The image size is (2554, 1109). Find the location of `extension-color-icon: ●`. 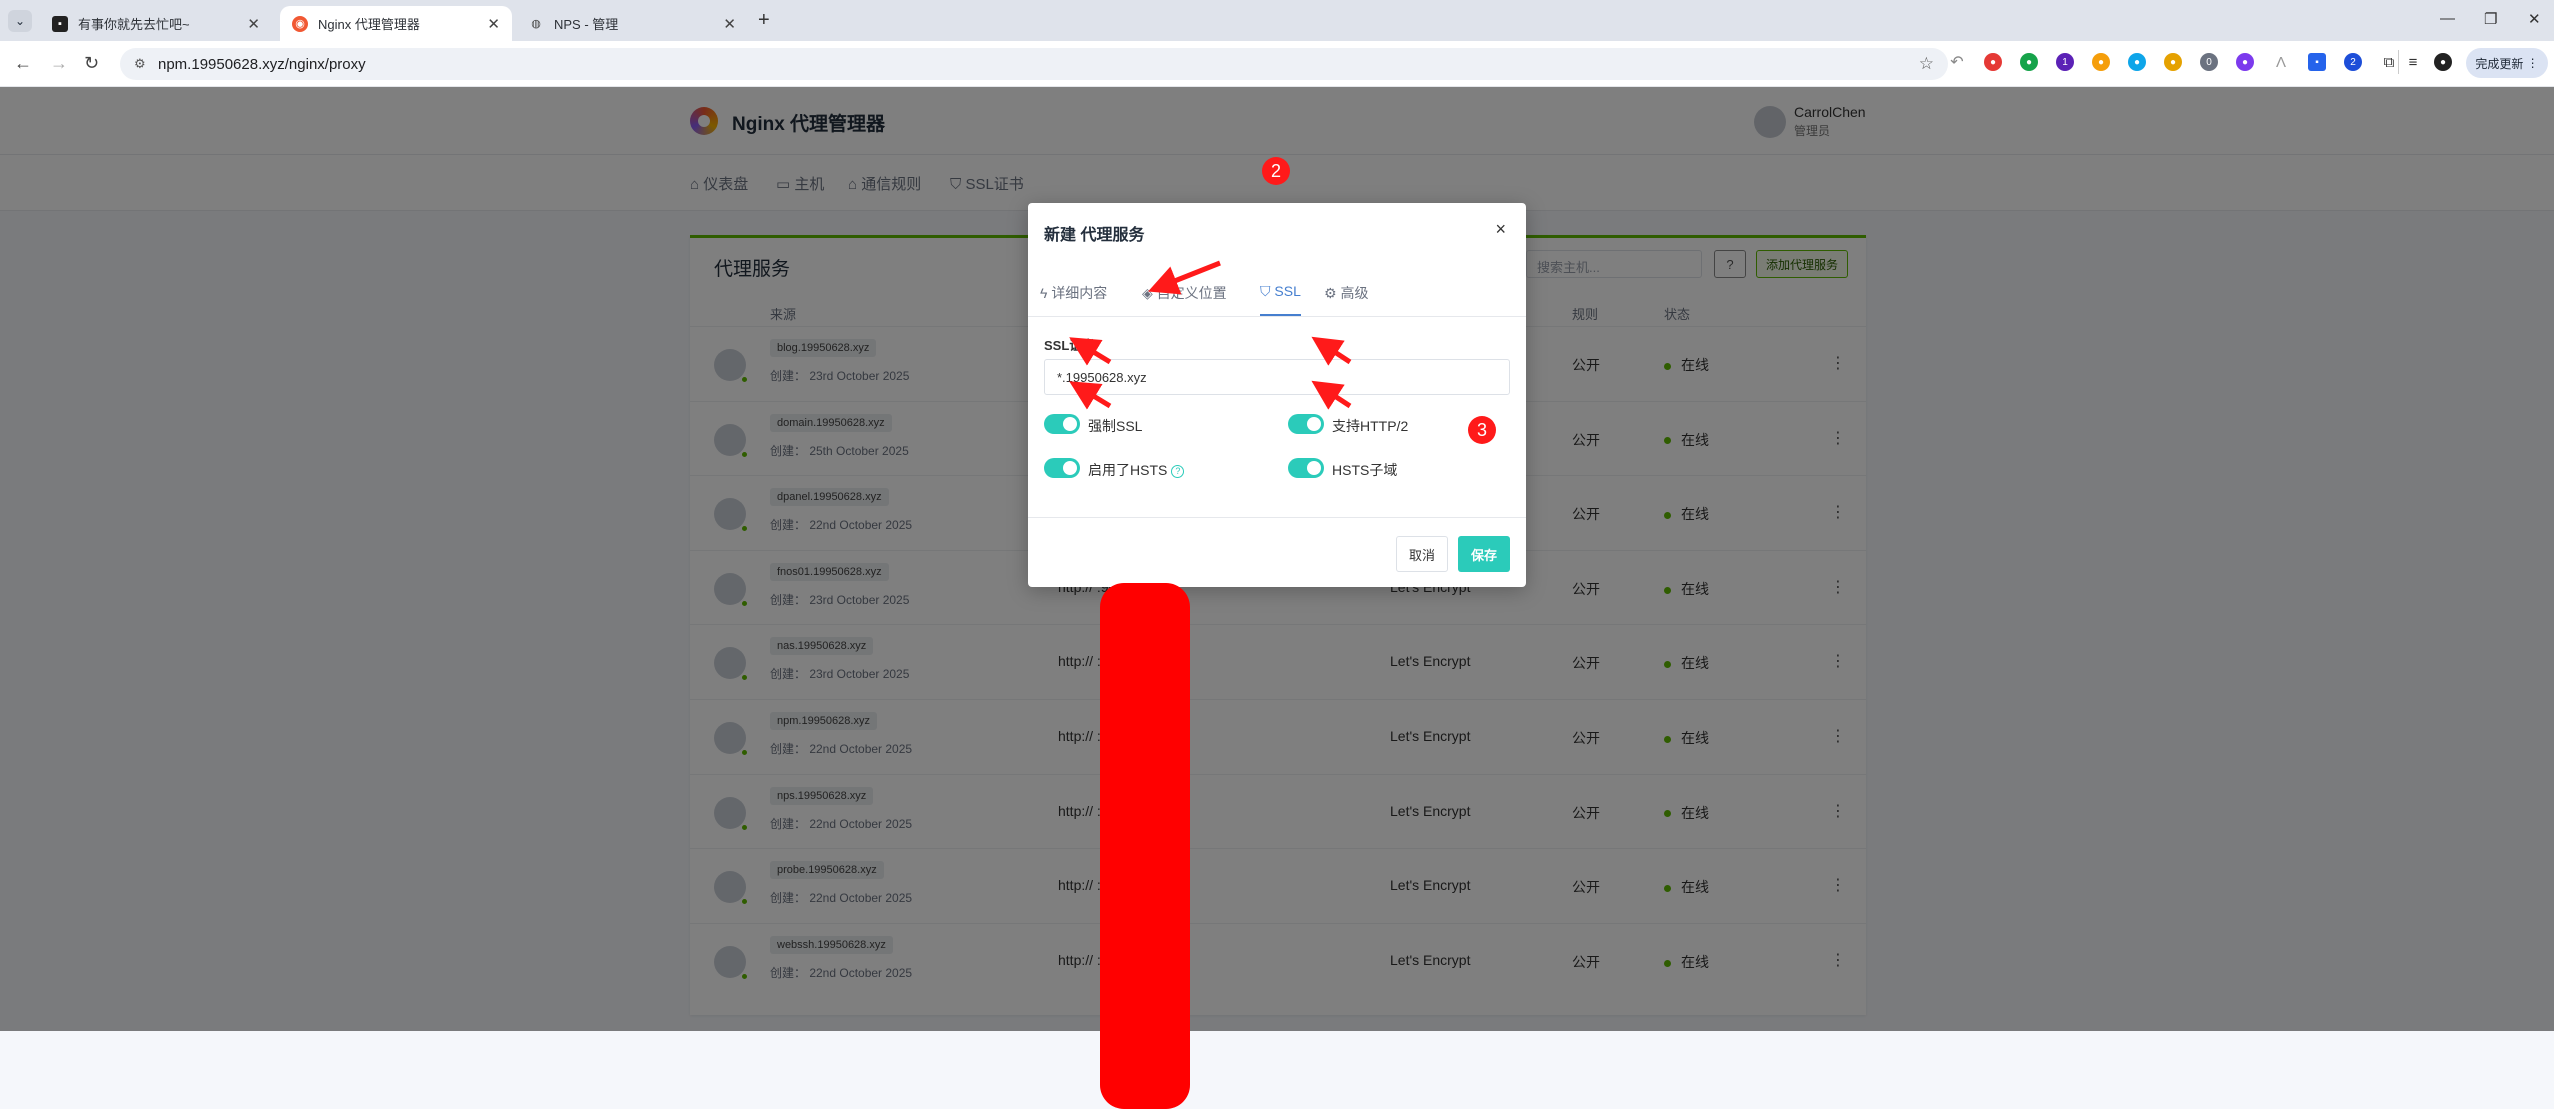

extension-color-icon: ● is located at coordinates (2101, 62).